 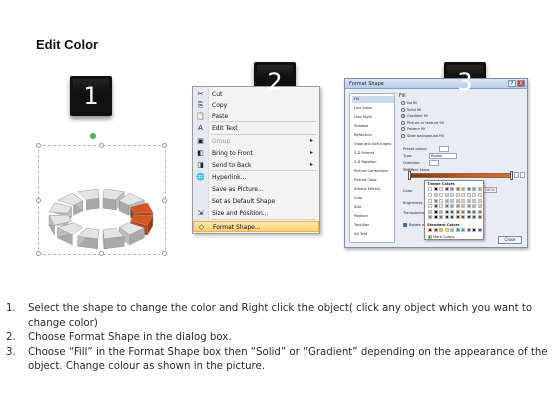 What do you see at coordinates (373, 234) in the screenshot?
I see `category-alt-text: Alt Text` at bounding box center [373, 234].